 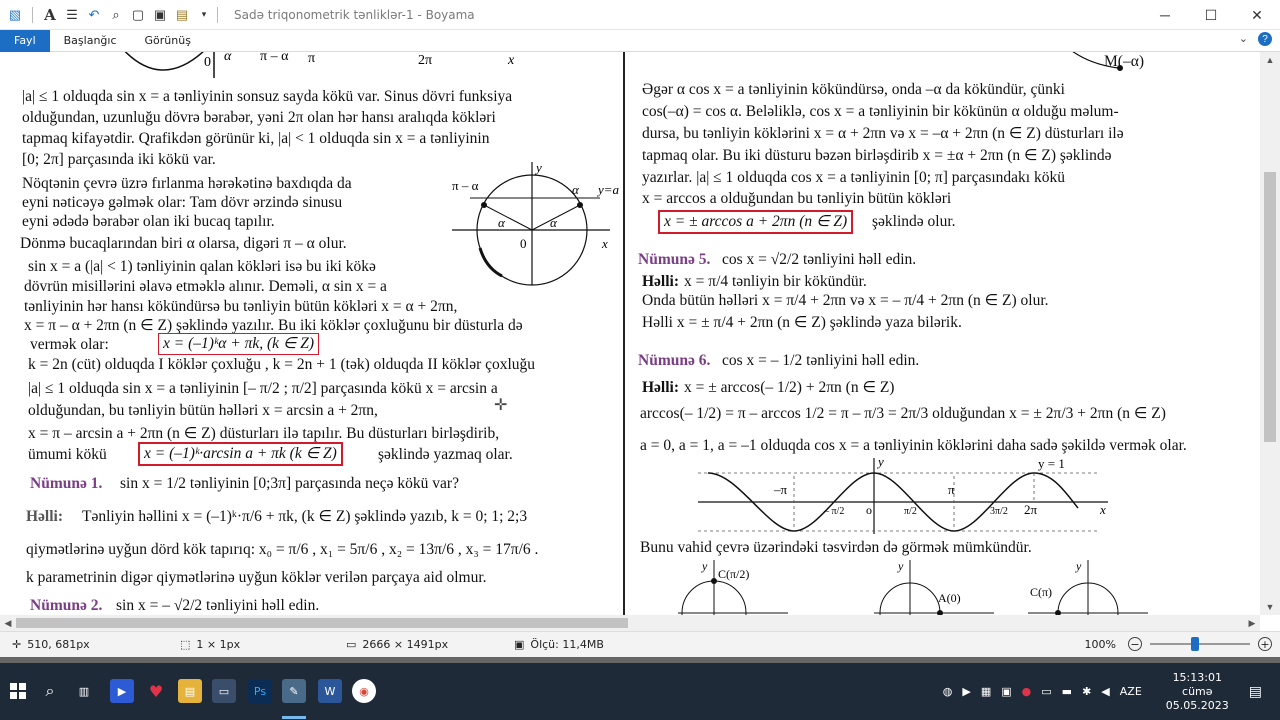 I want to click on active-app-indicator, so click(x=294, y=717).